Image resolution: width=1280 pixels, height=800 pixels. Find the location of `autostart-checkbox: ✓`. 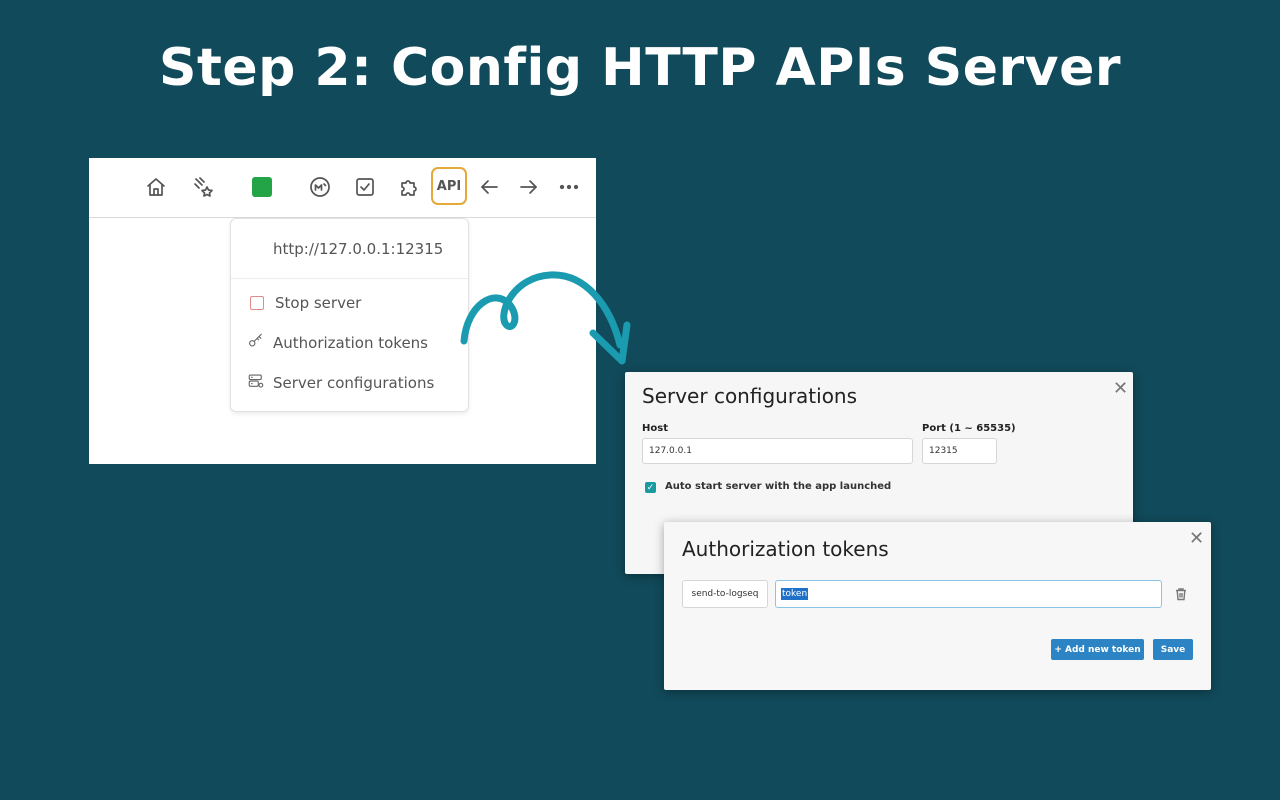

autostart-checkbox: ✓ is located at coordinates (650, 487).